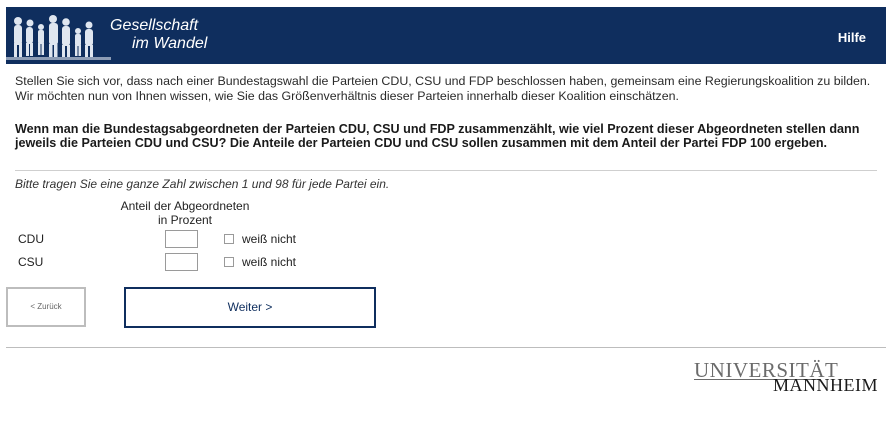  I want to click on next-button: Weiter >, so click(250, 307).